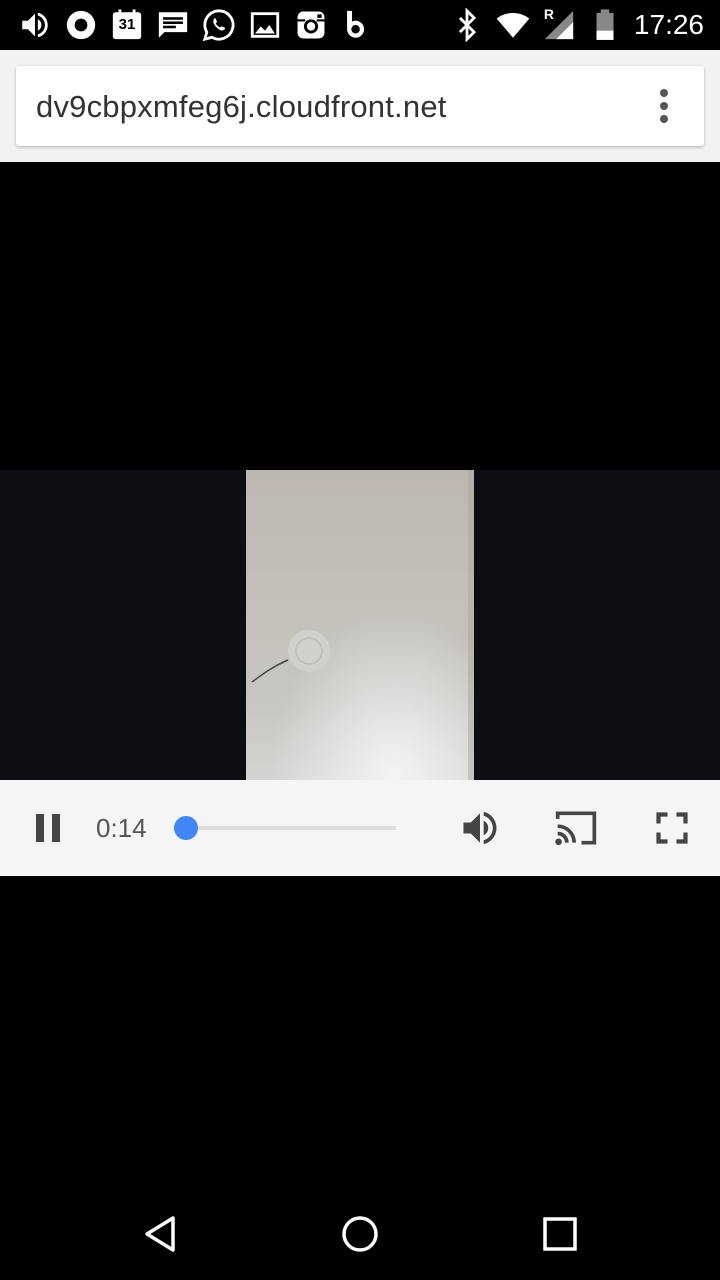 This screenshot has width=720, height=1280. What do you see at coordinates (81, 25) in the screenshot?
I see `record-icon` at bounding box center [81, 25].